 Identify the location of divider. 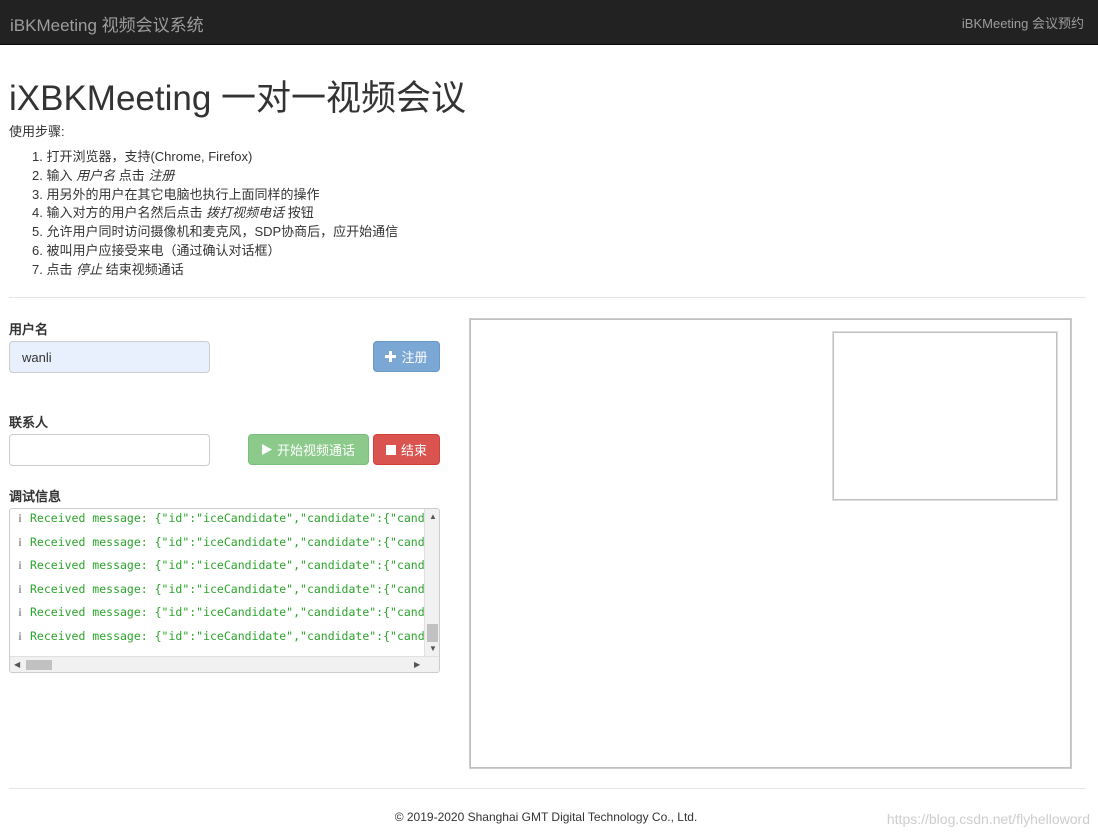
(547, 297).